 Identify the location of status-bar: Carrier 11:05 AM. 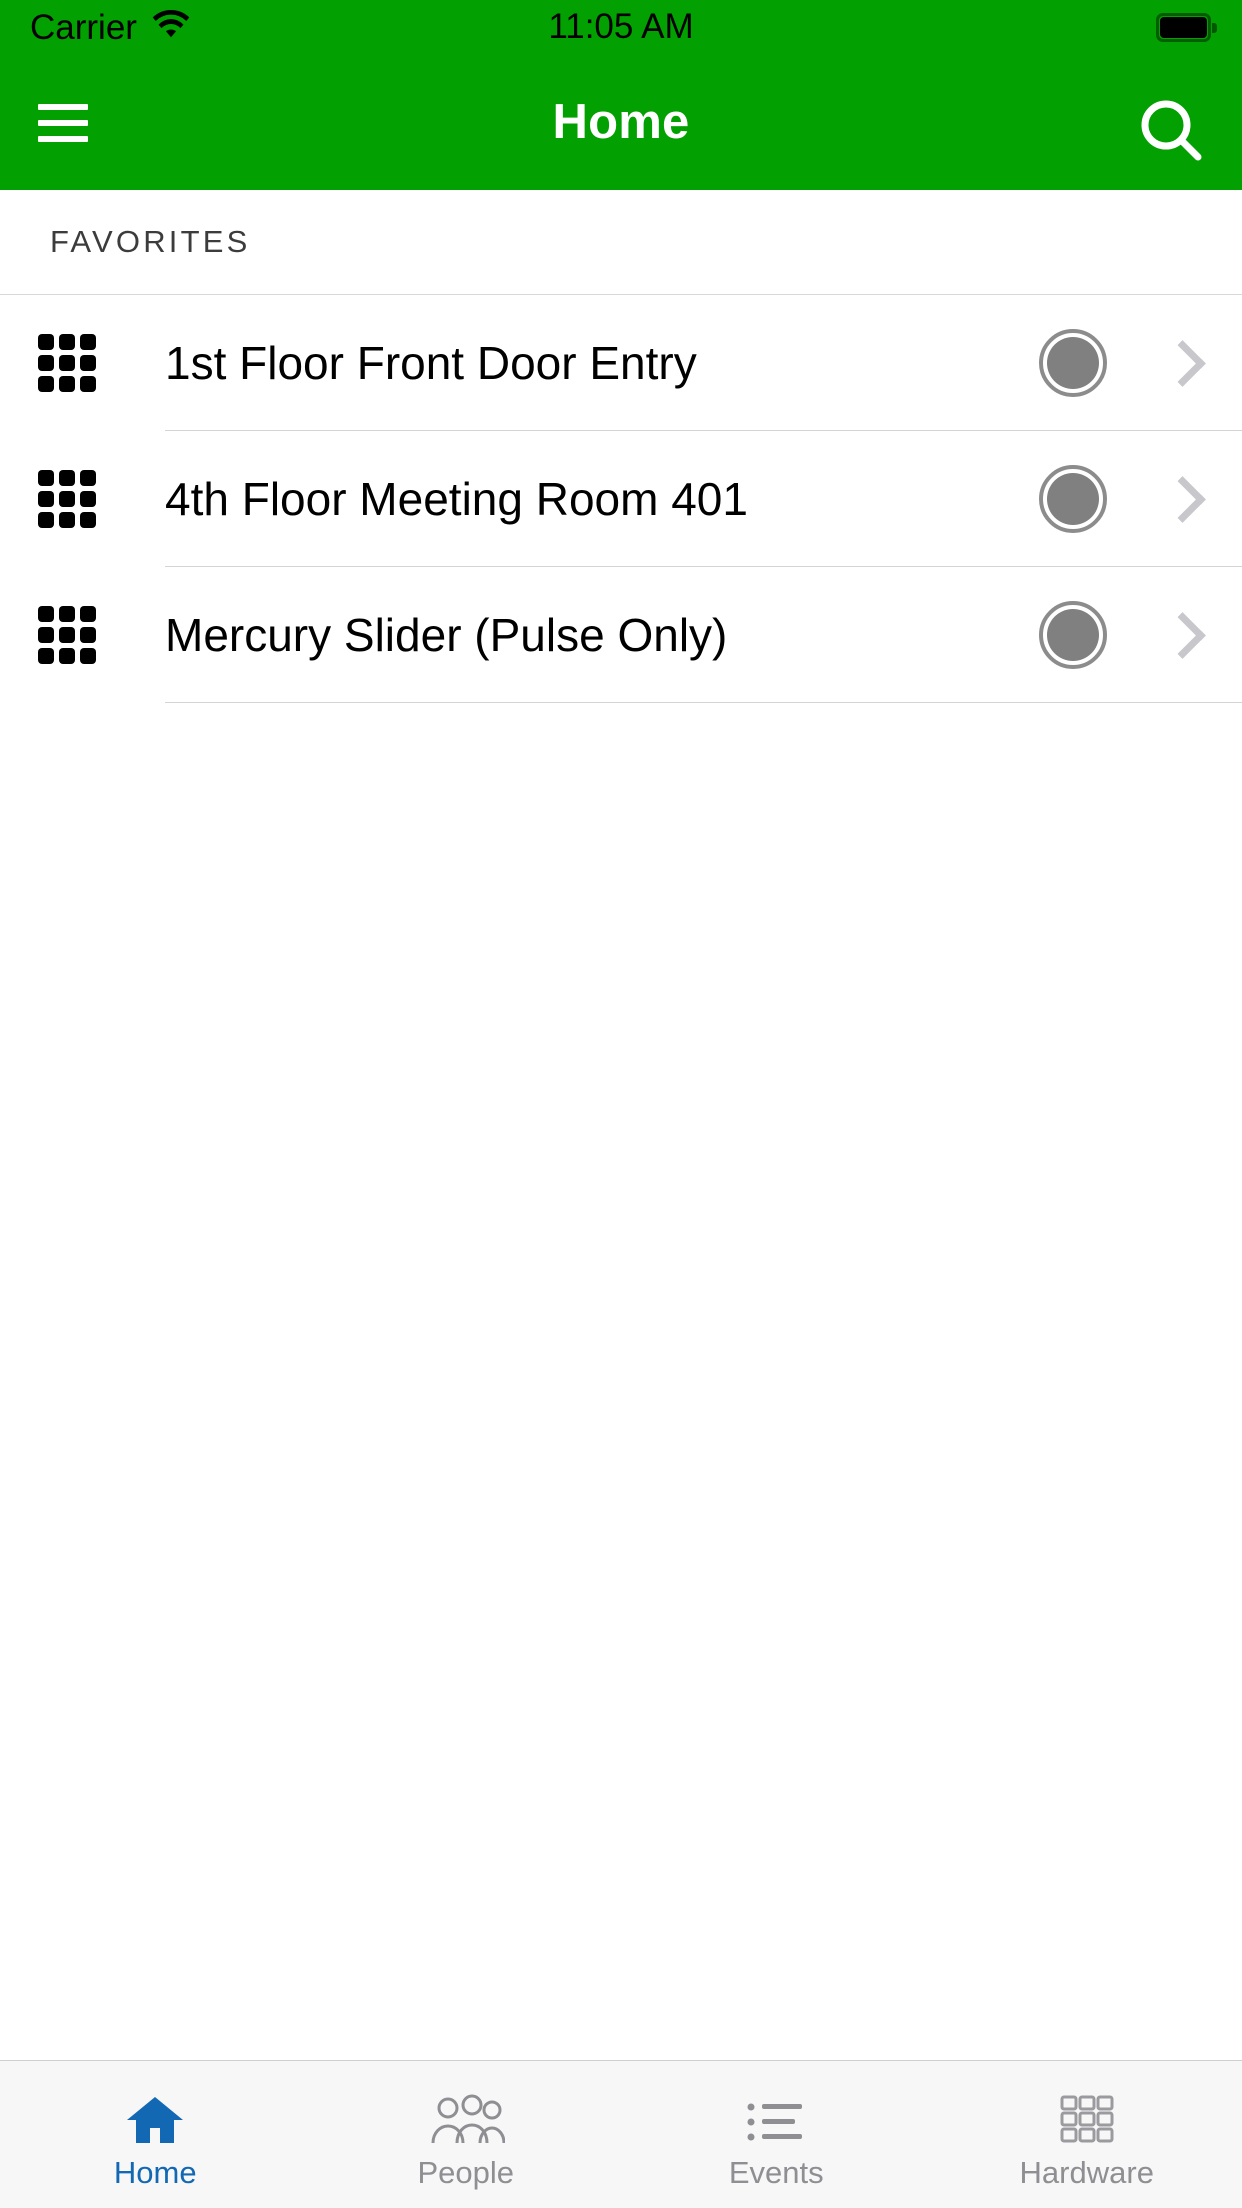
(621, 27).